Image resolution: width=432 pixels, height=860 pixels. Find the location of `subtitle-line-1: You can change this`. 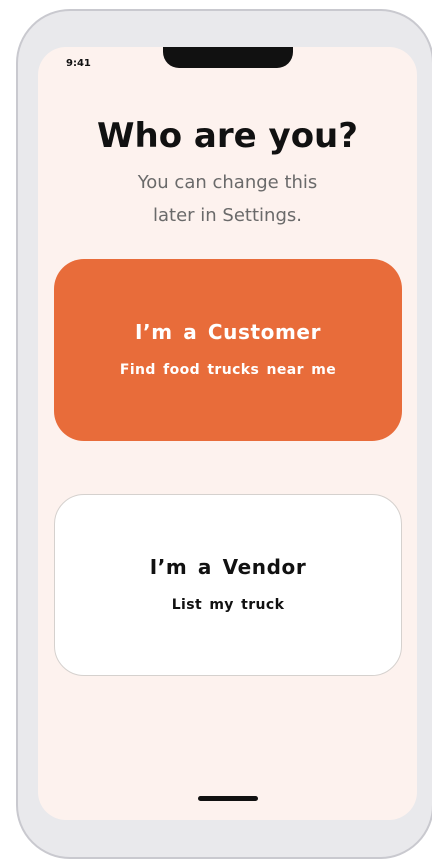

subtitle-line-1: You can change this is located at coordinates (227, 182).